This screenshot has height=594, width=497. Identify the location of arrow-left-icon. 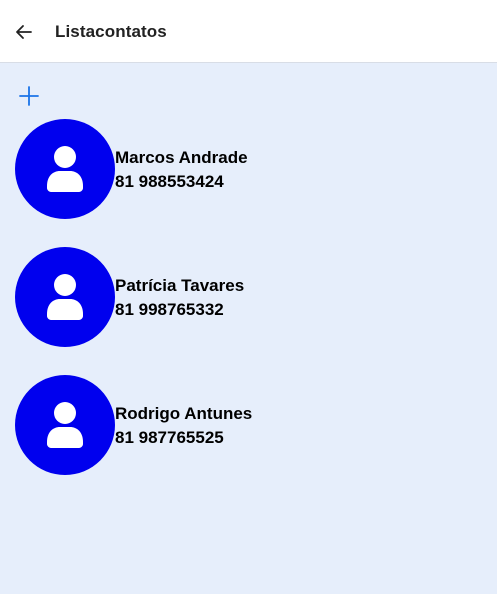
(24, 32).